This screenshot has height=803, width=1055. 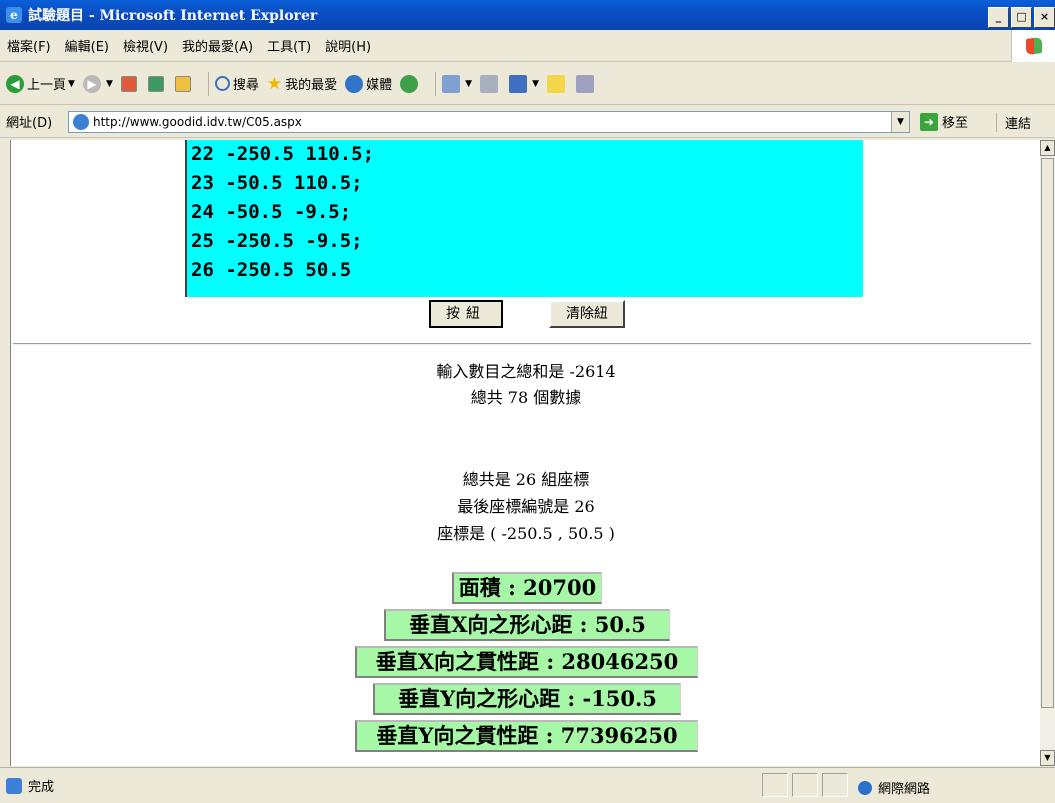 What do you see at coordinates (245, 85) in the screenshot?
I see `search-label: 搜尋` at bounding box center [245, 85].